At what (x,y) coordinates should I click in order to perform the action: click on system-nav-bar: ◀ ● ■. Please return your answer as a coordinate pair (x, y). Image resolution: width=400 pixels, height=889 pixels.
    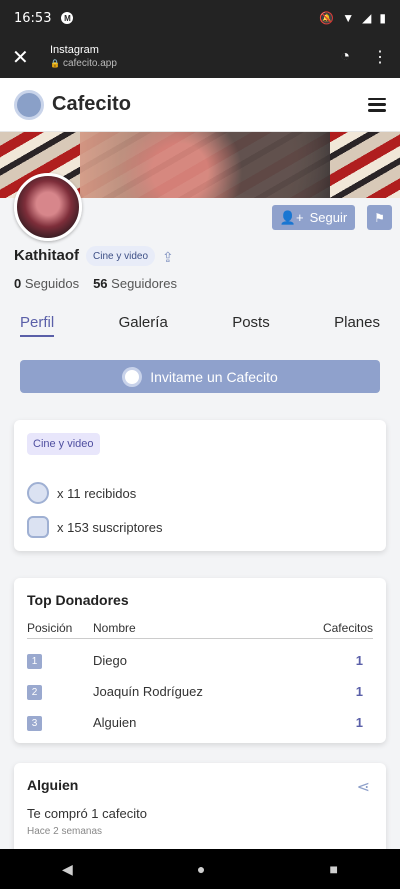
    Looking at the image, I should click on (200, 869).